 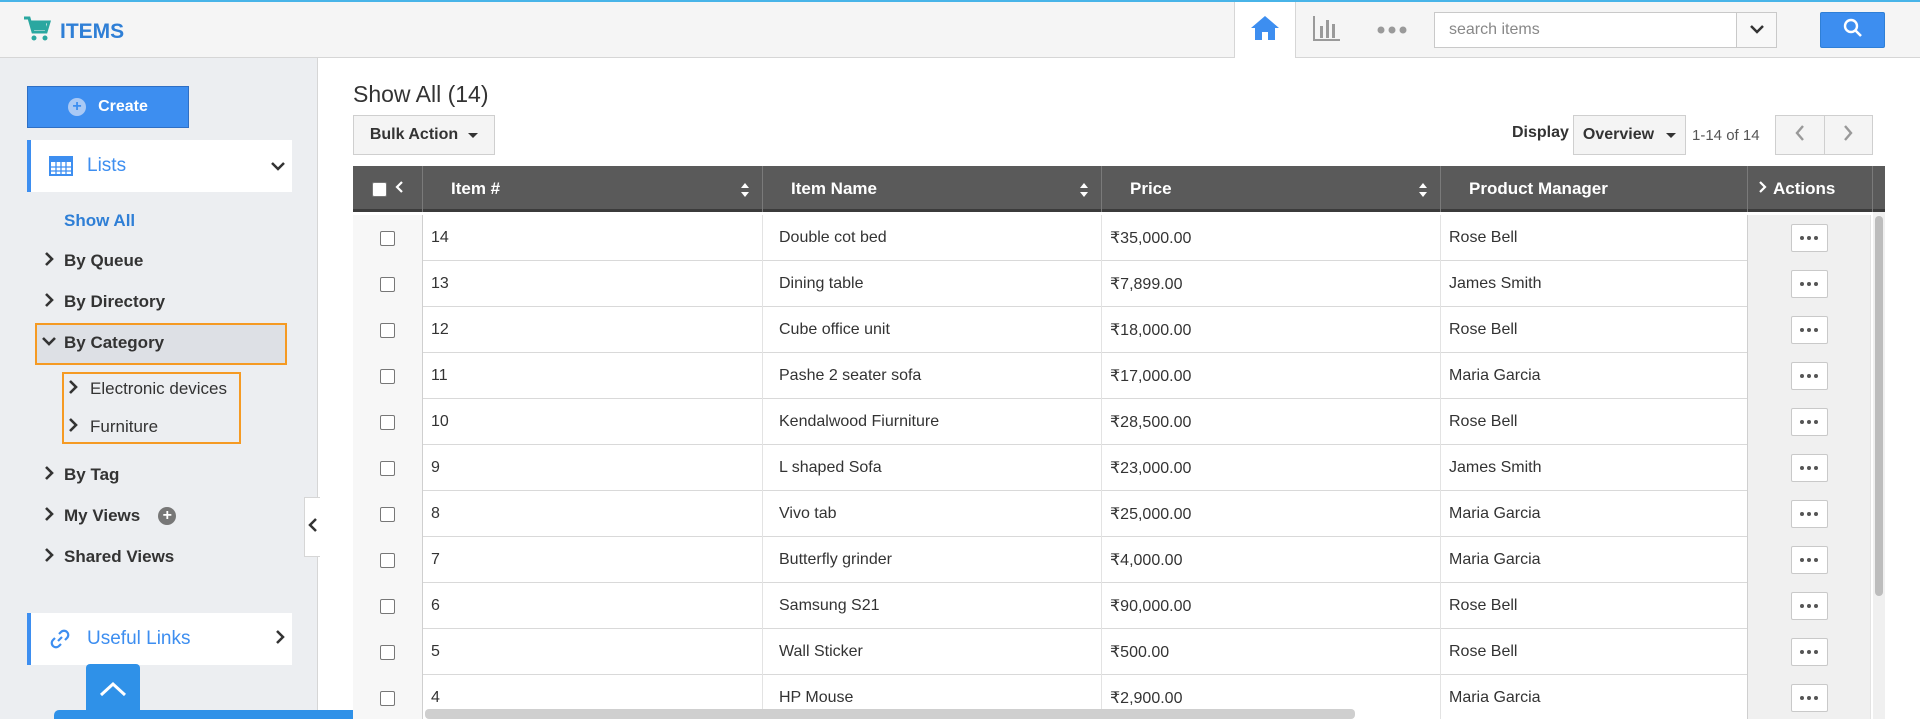 I want to click on search-icon, so click(x=1853, y=30).